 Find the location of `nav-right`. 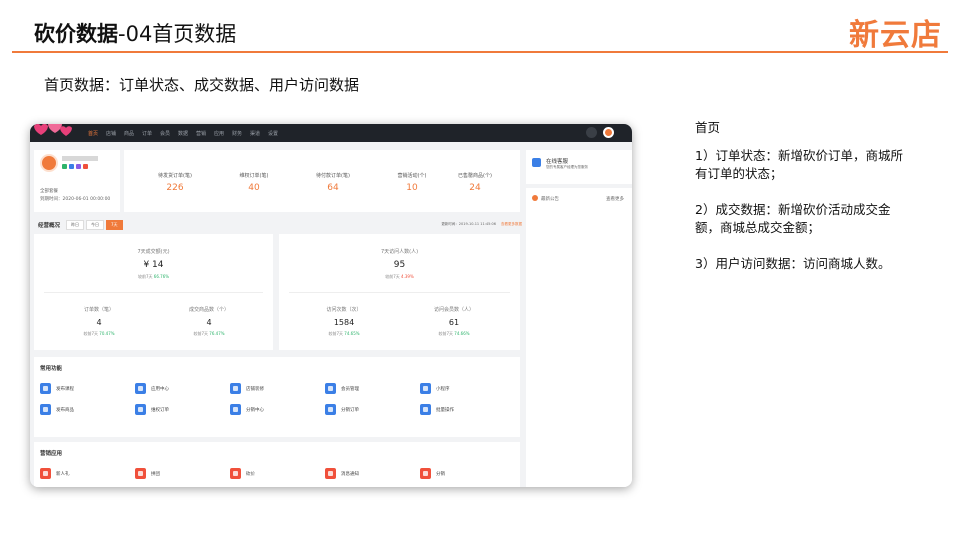

nav-right is located at coordinates (600, 132).